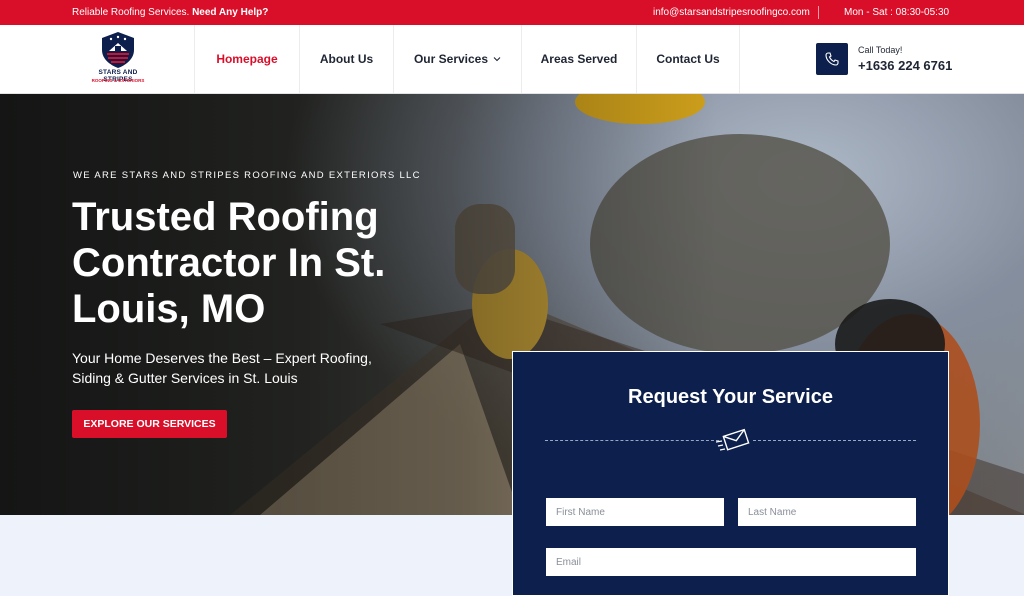  I want to click on shield-logo-icon, so click(118, 50).